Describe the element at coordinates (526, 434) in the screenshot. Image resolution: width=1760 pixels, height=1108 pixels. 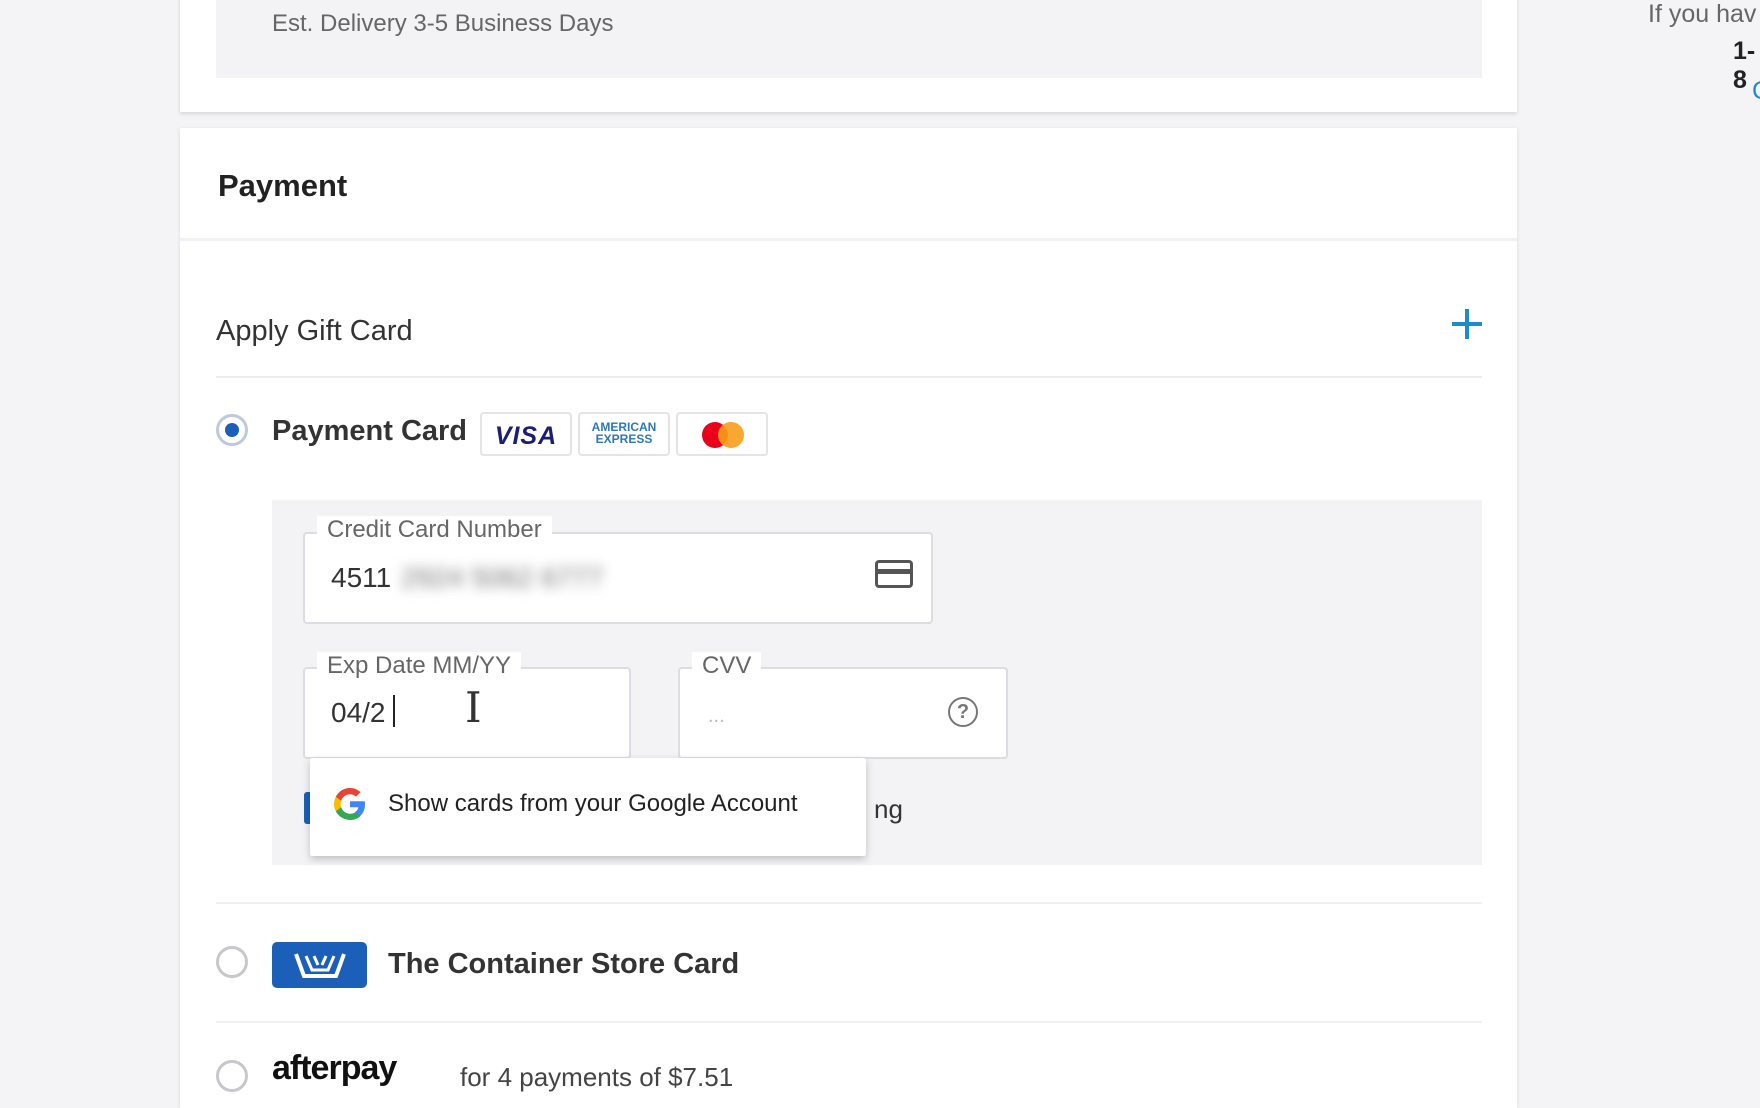
I see `visa-logo: VISA` at that location.